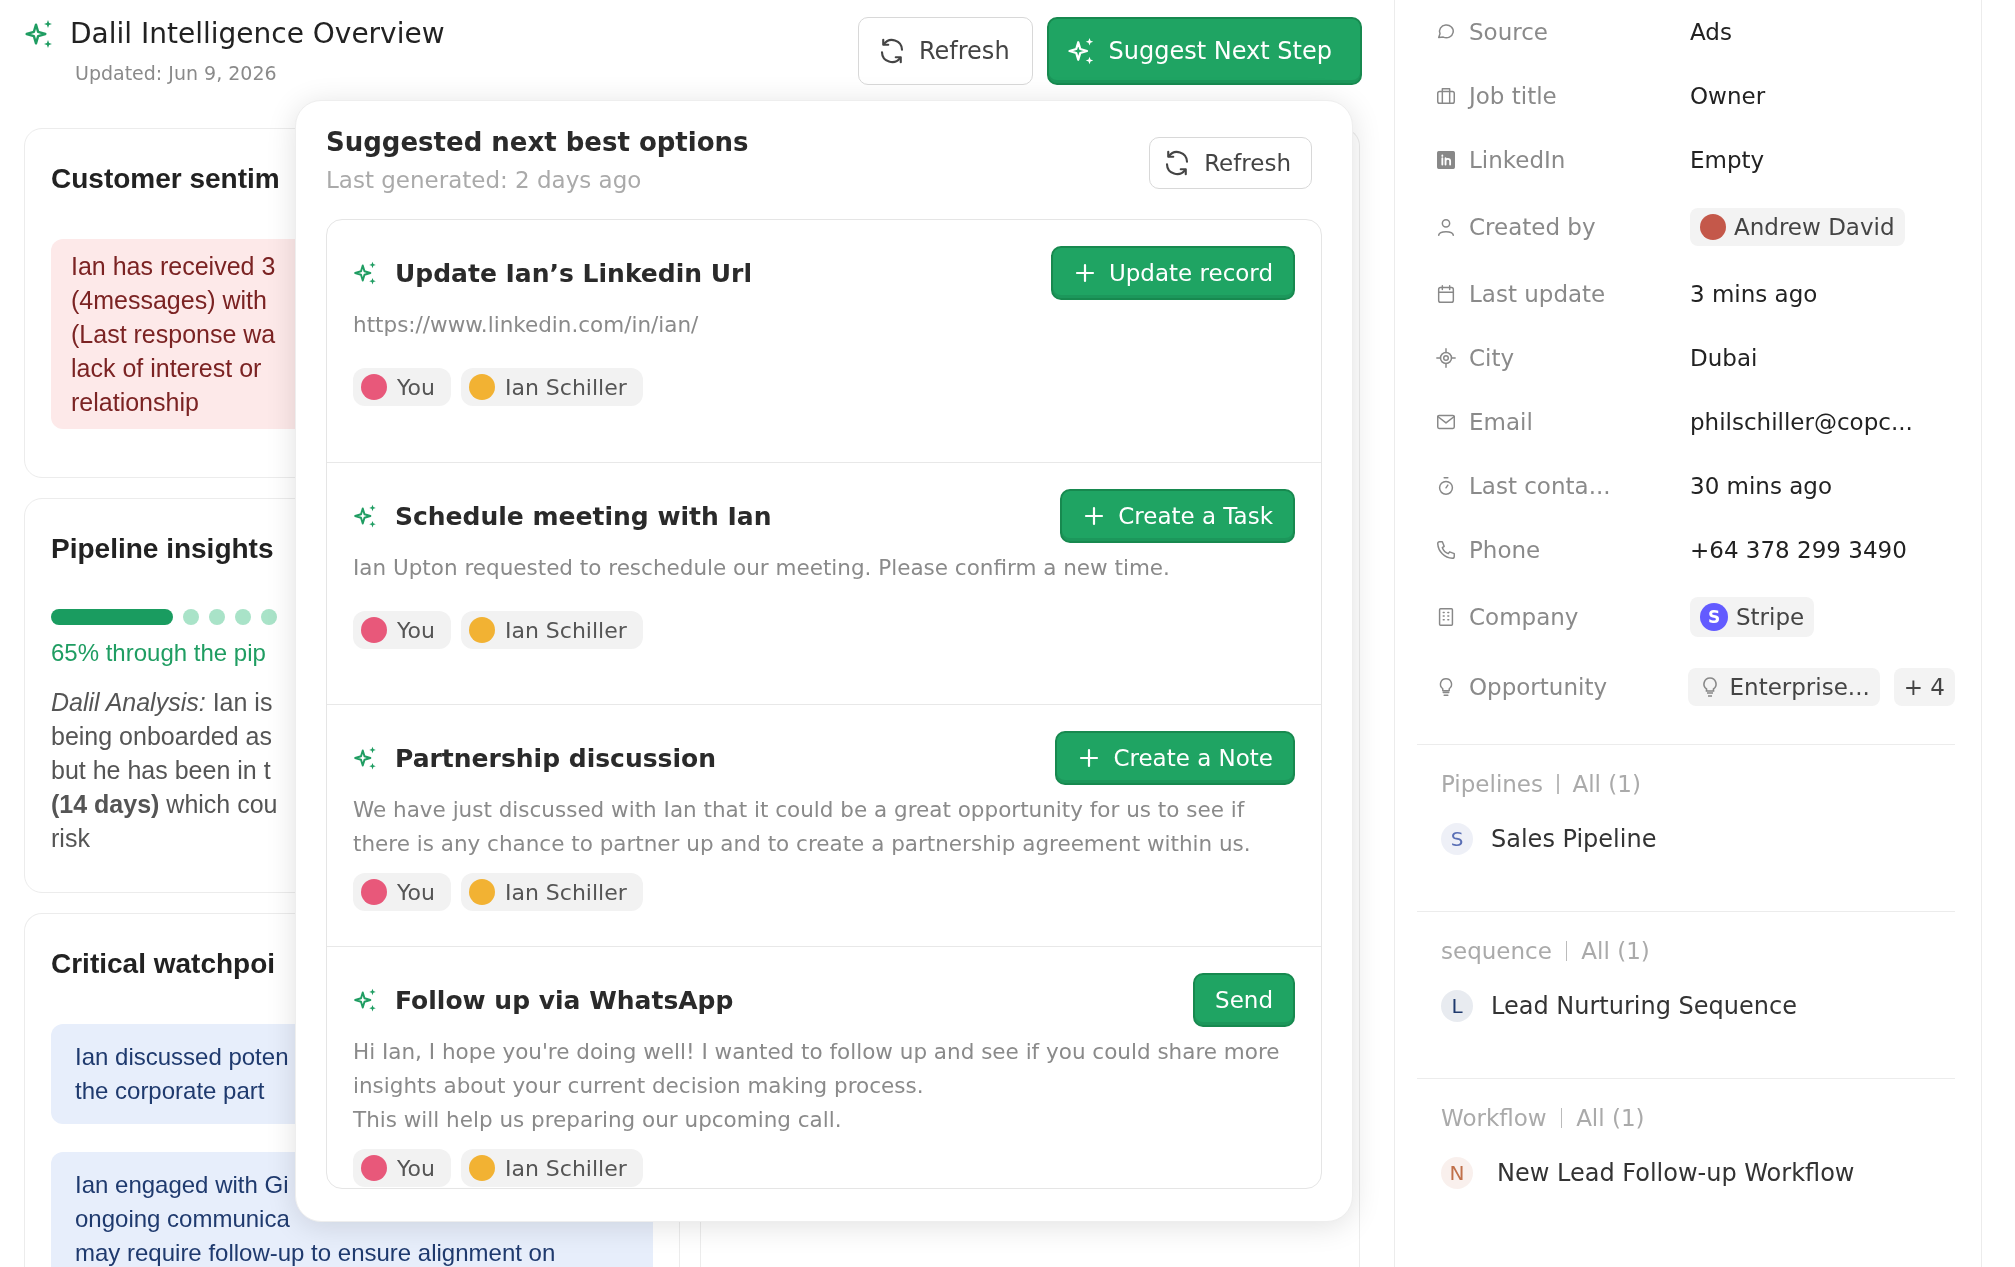  I want to click on note-text: Ian discussed poten, so click(182, 1057).